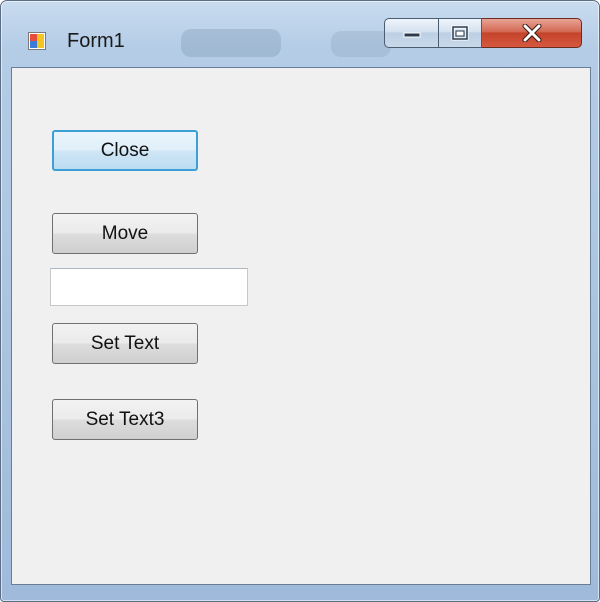 This screenshot has height=602, width=600. I want to click on caption-buttons, so click(487, 34).